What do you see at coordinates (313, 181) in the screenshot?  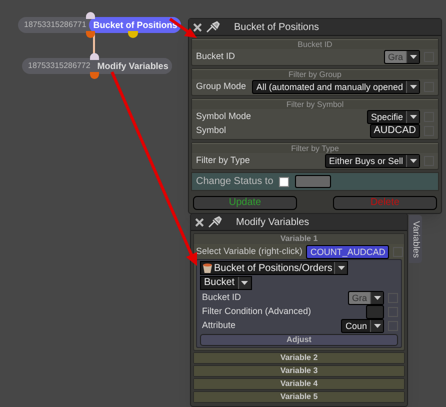 I see `status-field` at bounding box center [313, 181].